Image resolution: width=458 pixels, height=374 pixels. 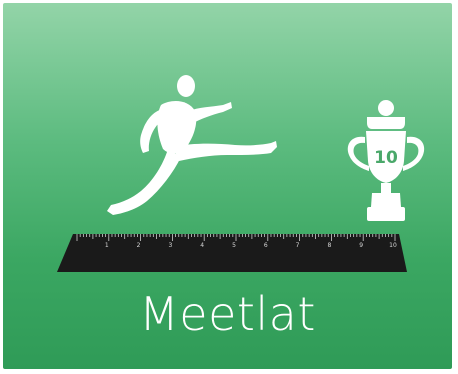 I want to click on ruler-number: 5, so click(x=234, y=245).